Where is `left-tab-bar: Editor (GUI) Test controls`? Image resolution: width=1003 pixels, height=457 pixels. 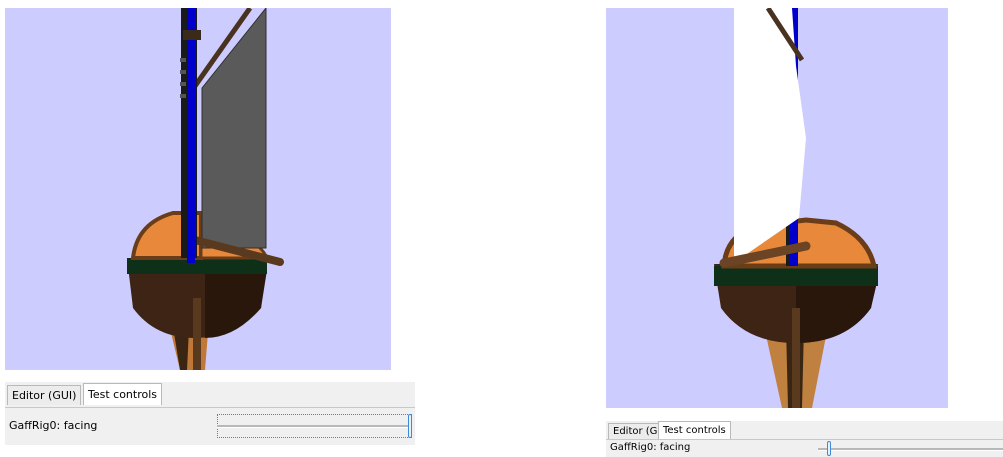
left-tab-bar: Editor (GUI) Test controls is located at coordinates (210, 395).